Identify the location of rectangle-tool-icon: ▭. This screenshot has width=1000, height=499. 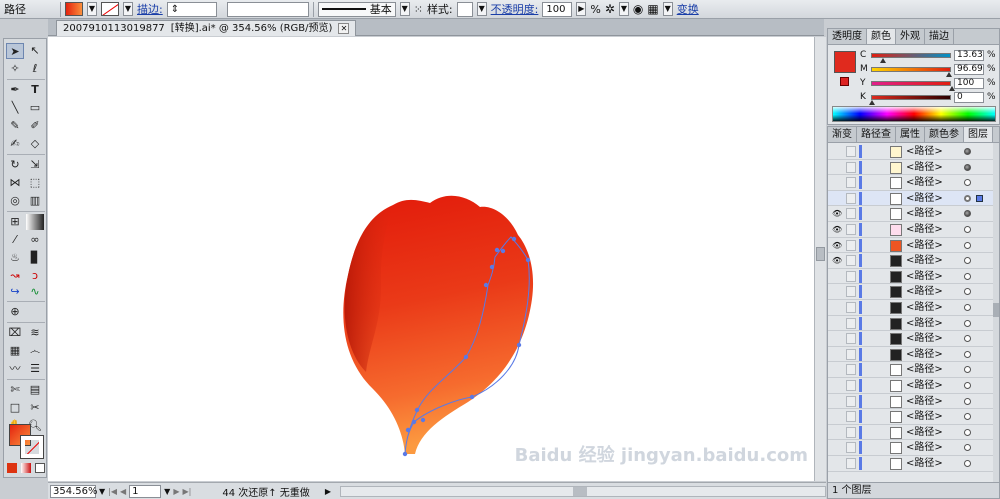
(35, 108).